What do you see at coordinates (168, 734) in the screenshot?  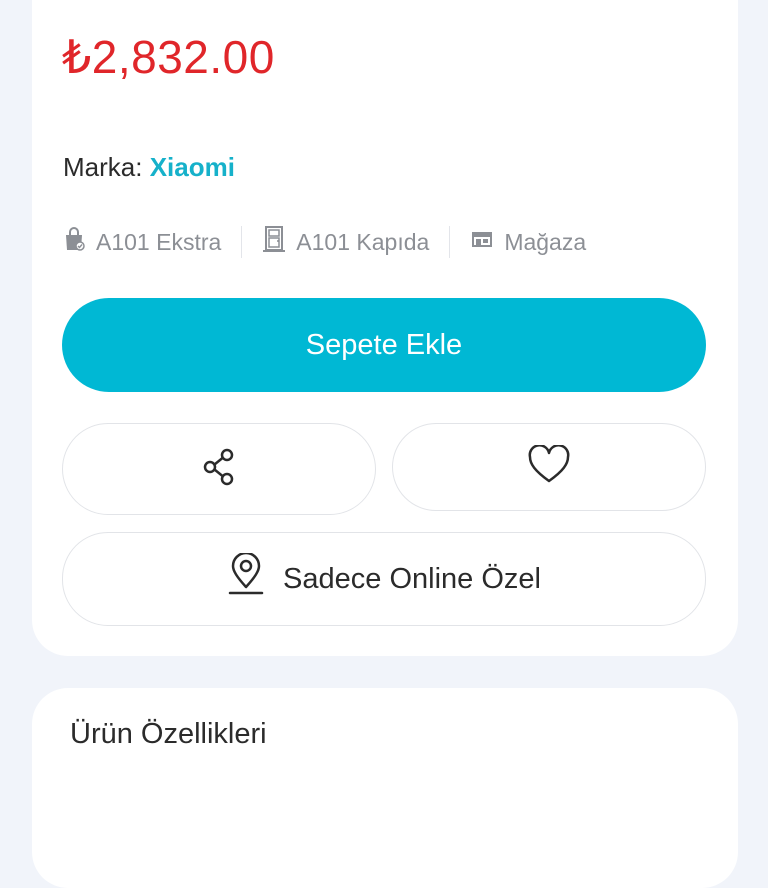 I see `section-title: Ürün Özellikleri` at bounding box center [168, 734].